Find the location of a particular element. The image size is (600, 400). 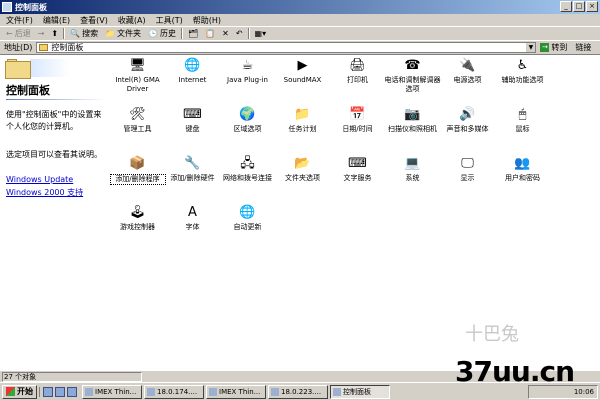

keyboard-icon: ⌨ is located at coordinates (192, 114).